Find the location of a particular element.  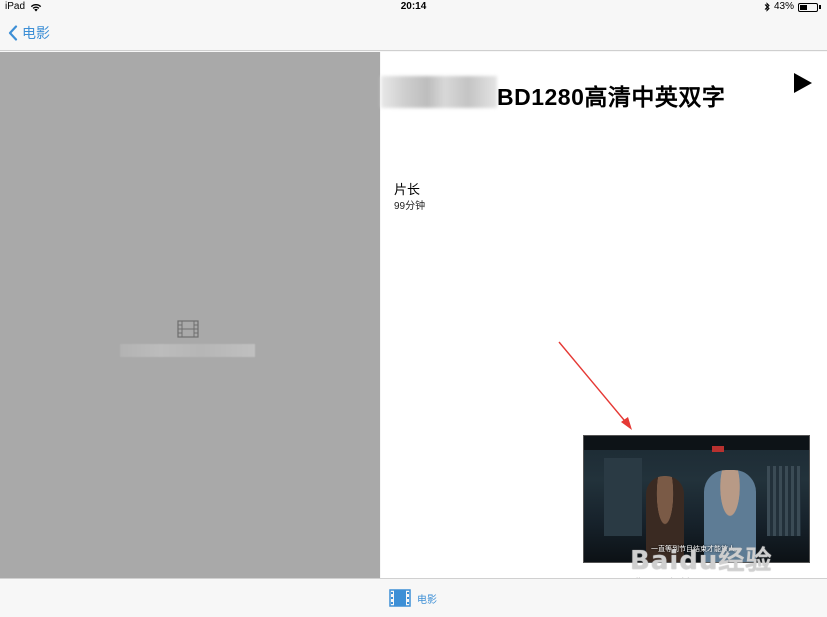

back-button-label: 电影 is located at coordinates (36, 33).